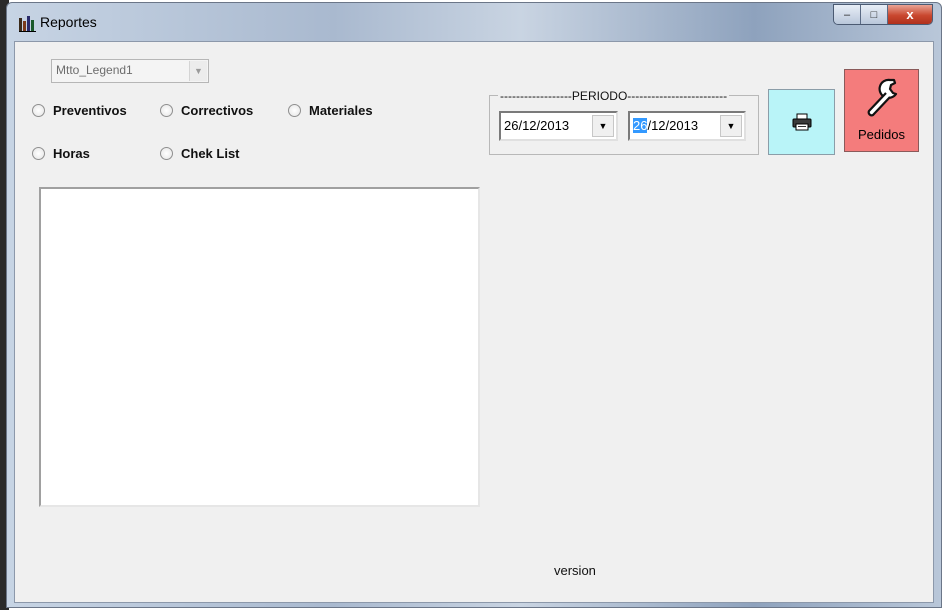  I want to click on to-date-value: 26/12/2013, so click(665, 125).